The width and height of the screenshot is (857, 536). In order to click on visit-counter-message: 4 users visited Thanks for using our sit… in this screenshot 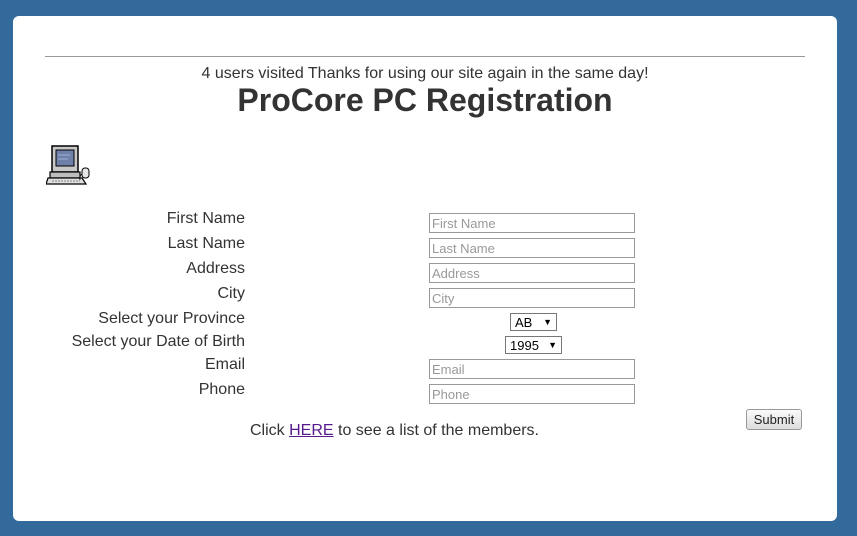, I will do `click(425, 73)`.